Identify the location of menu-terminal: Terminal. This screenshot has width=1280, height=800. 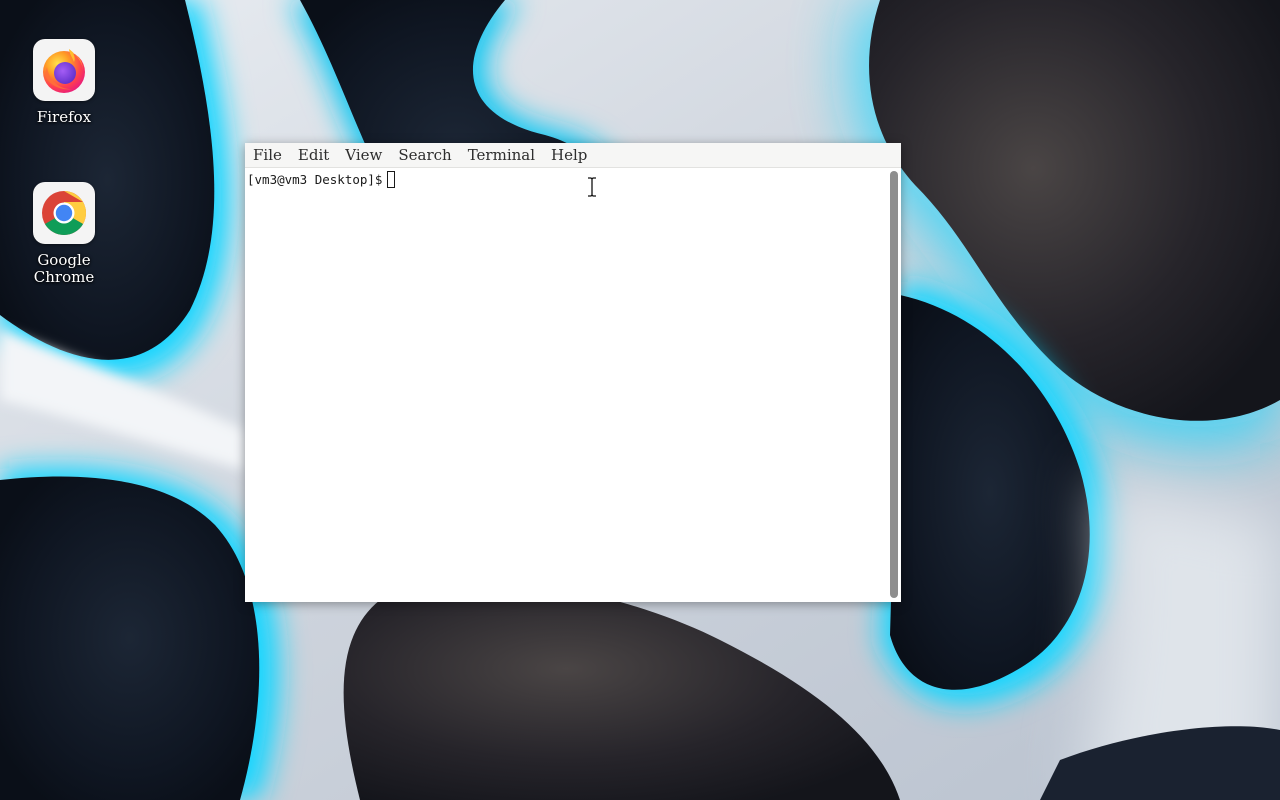
(501, 155).